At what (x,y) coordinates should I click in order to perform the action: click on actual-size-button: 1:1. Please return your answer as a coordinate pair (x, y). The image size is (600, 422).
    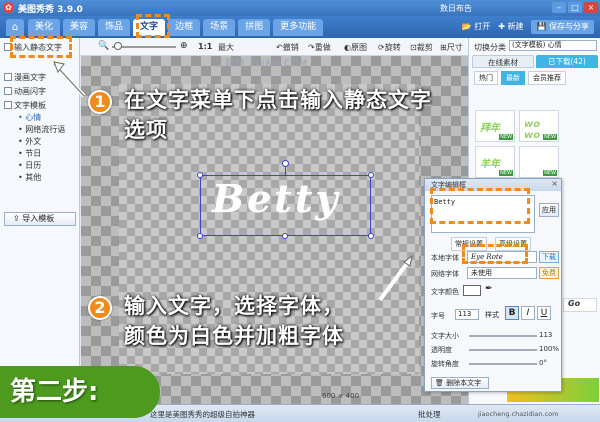
    Looking at the image, I should click on (205, 46).